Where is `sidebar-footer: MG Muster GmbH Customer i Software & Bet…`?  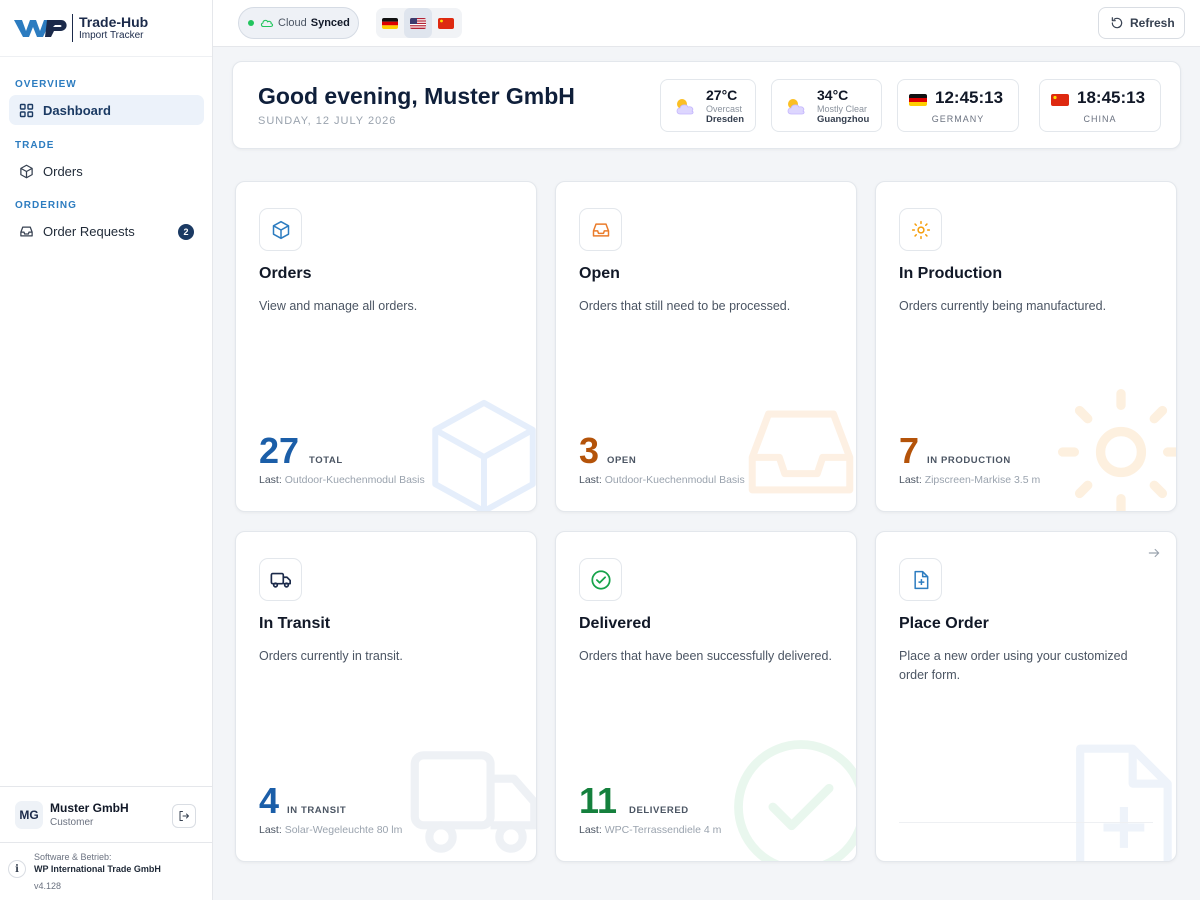
sidebar-footer: MG Muster GmbH Customer i Software & Bet… is located at coordinates (106, 843).